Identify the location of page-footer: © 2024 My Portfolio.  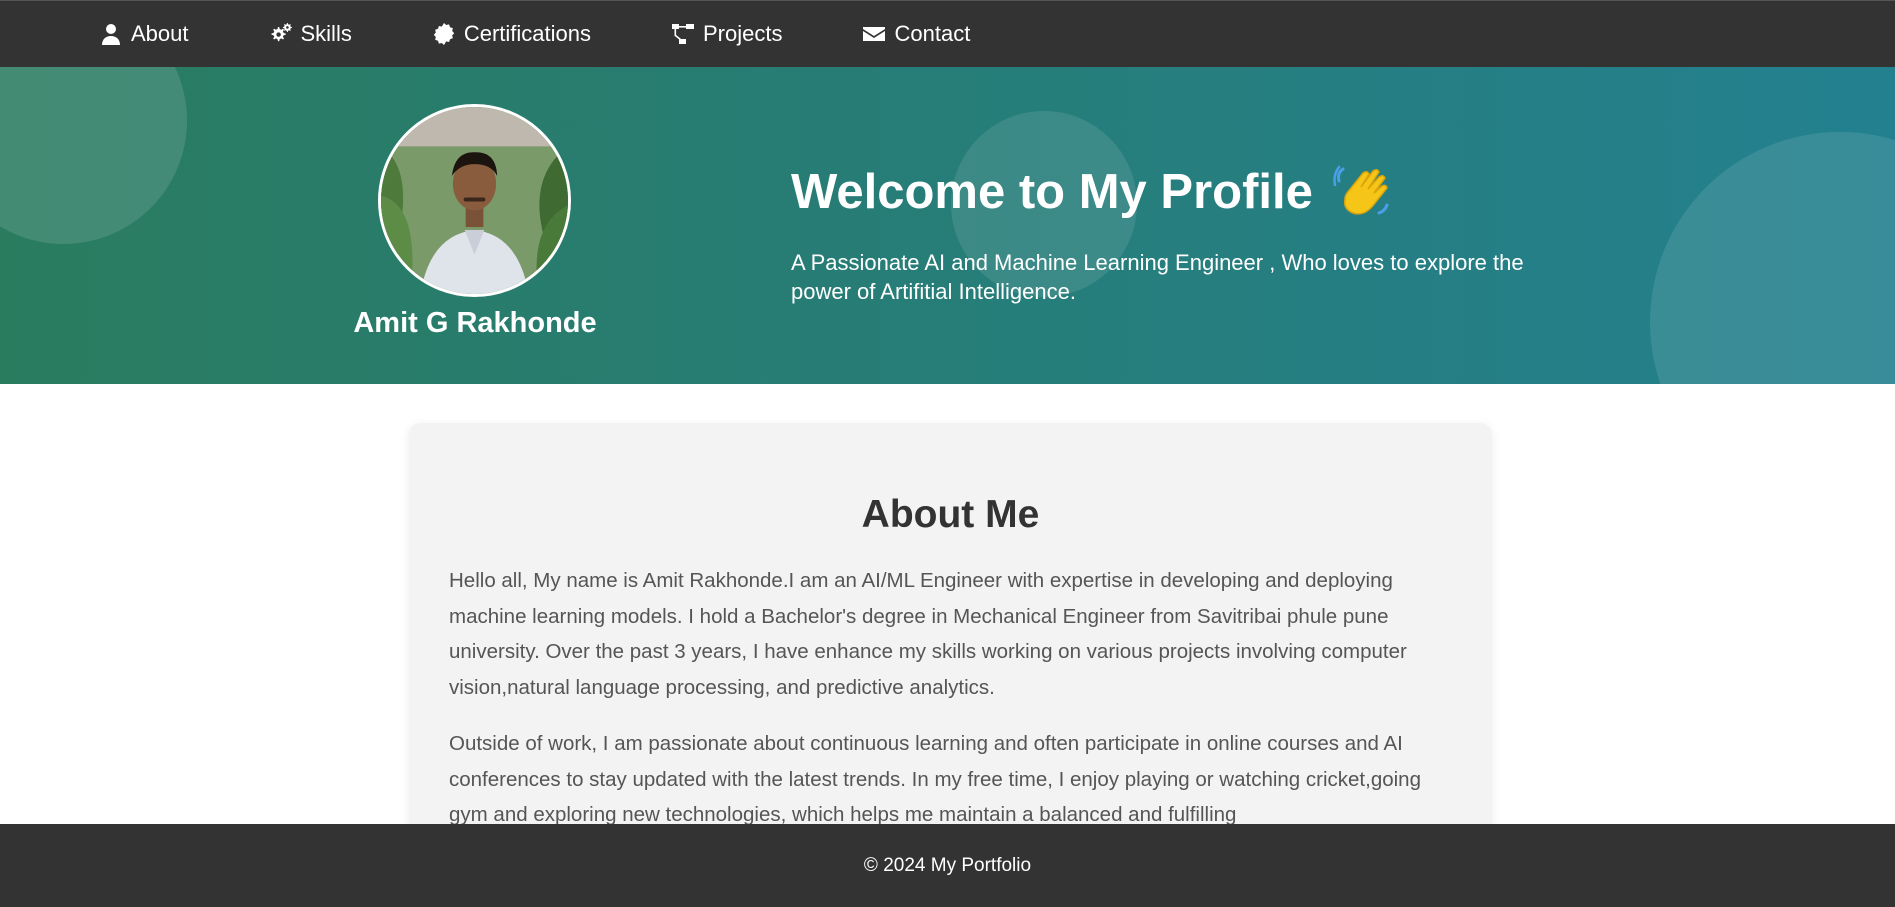
(947, 865).